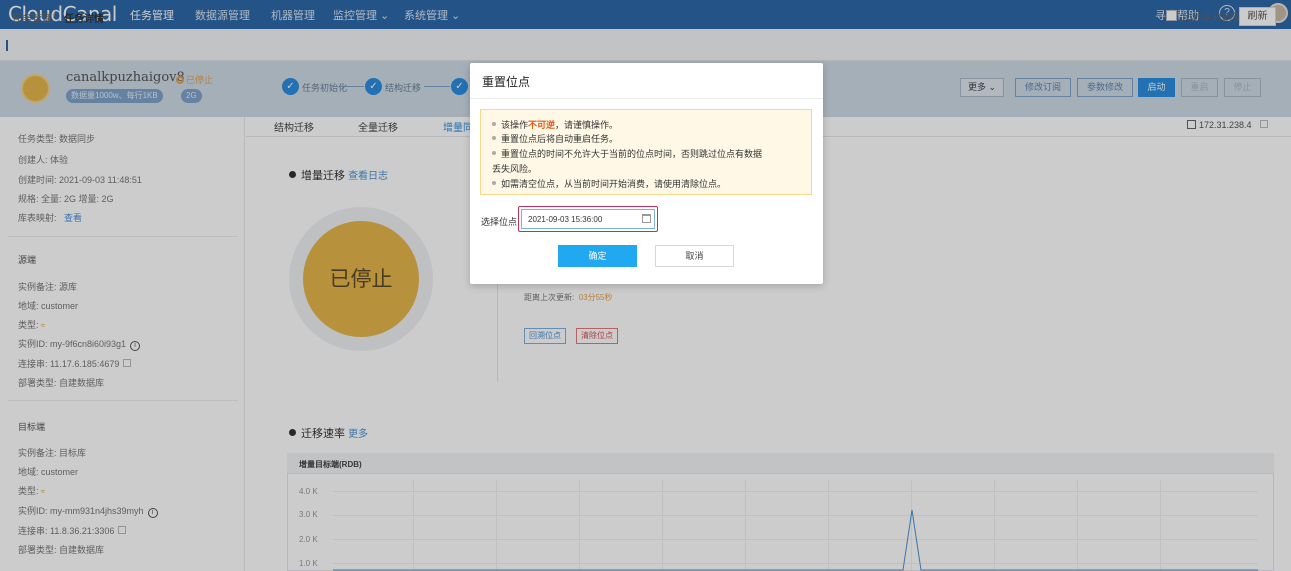 The width and height of the screenshot is (1291, 571). I want to click on position-label: 选择位点, so click(499, 222).